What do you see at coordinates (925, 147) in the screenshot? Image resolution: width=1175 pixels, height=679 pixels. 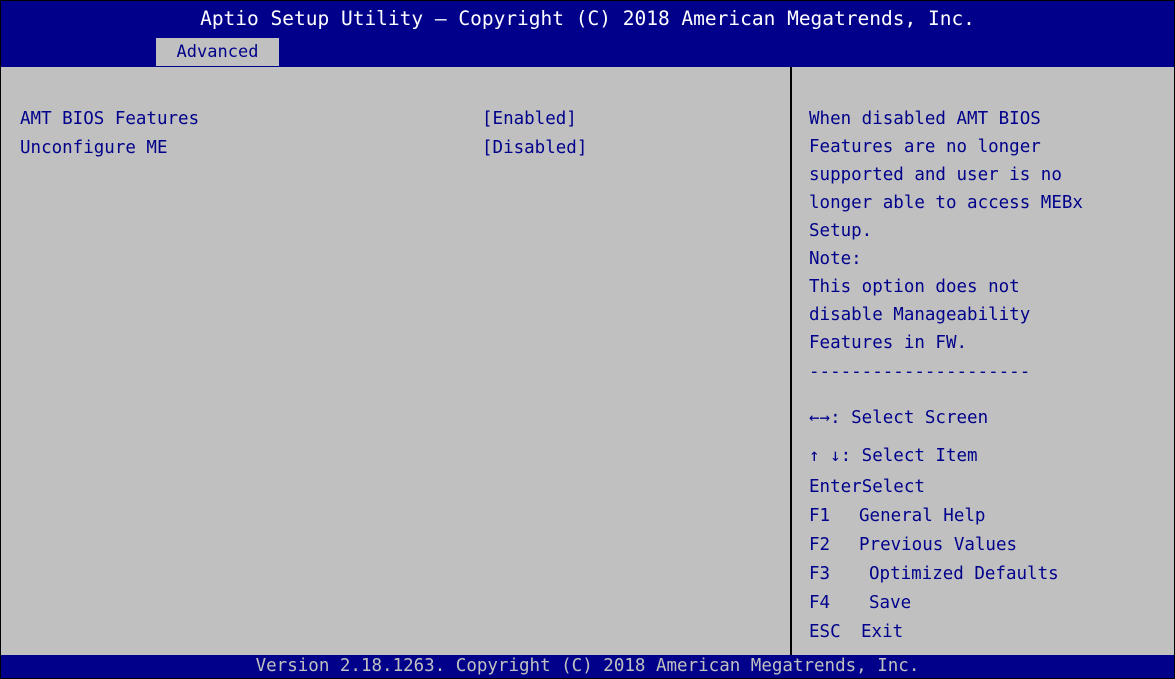 I see `help-text-line: Features are no longer` at bounding box center [925, 147].